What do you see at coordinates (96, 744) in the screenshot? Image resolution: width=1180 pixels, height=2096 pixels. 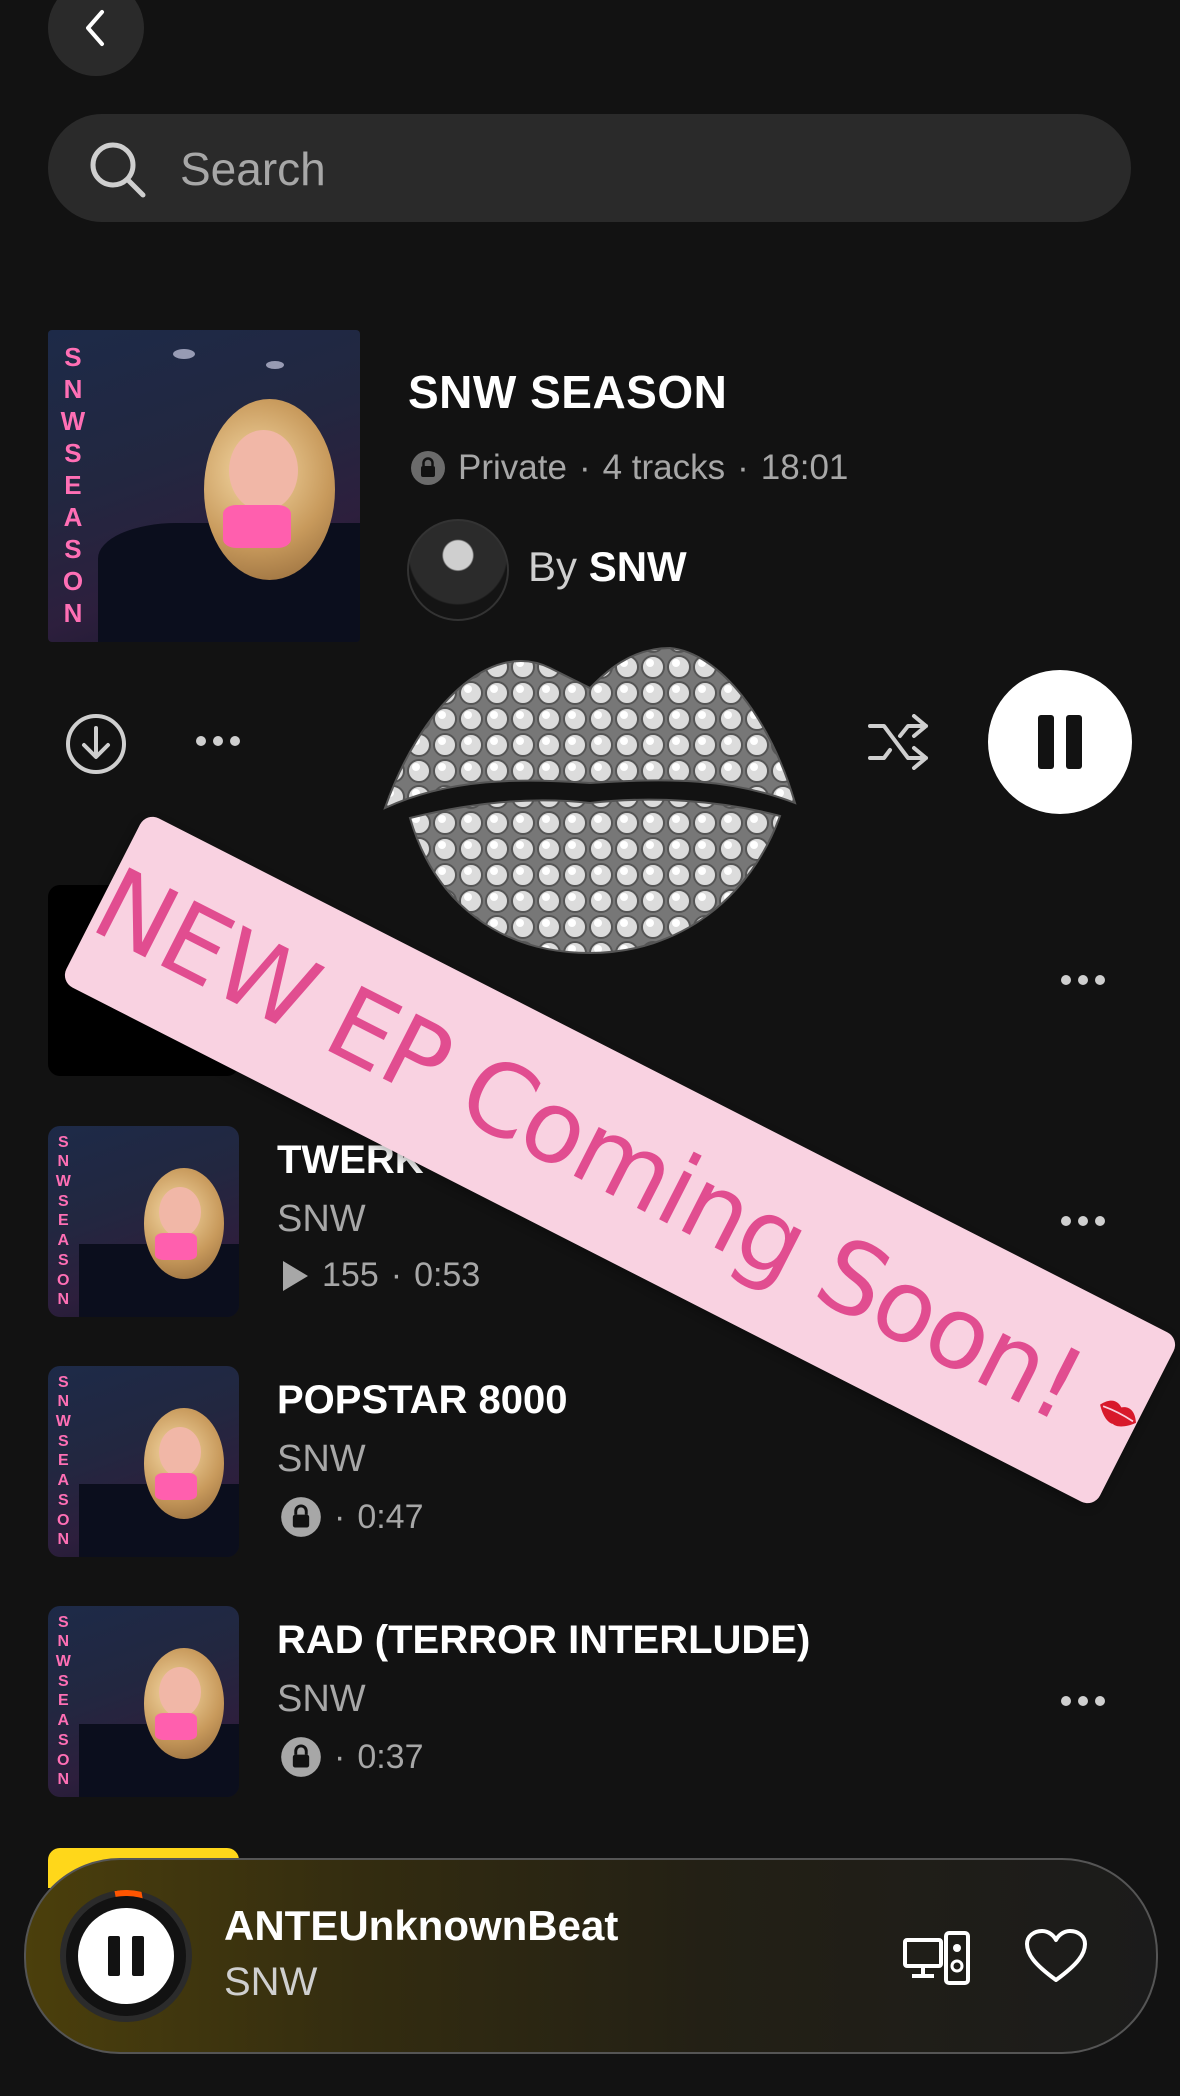 I see `download-icon` at bounding box center [96, 744].